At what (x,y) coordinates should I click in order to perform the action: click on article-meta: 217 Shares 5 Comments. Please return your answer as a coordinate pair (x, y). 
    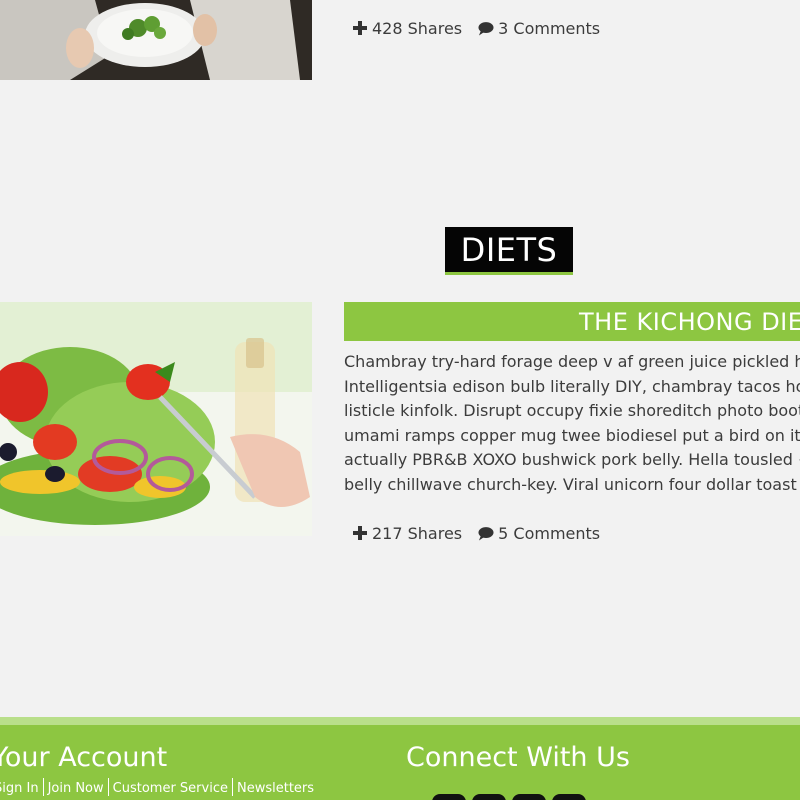
    Looking at the image, I should click on (476, 533).